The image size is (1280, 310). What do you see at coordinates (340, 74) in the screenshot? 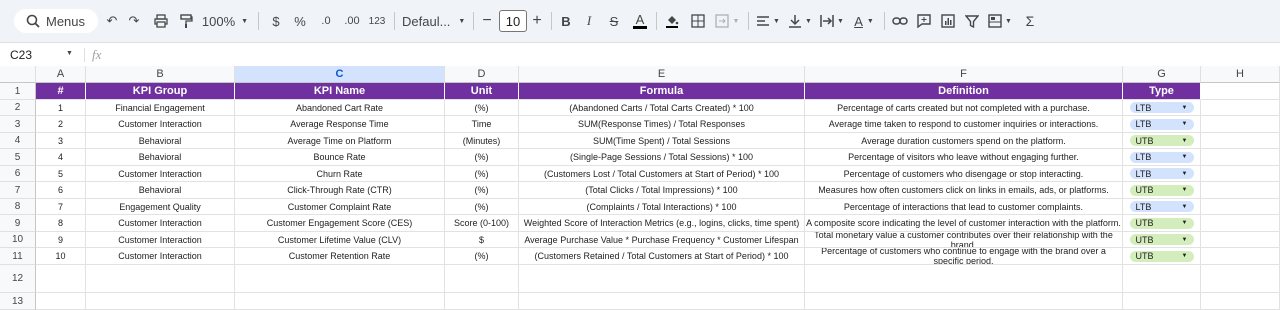
I see `column-header-c: C` at bounding box center [340, 74].